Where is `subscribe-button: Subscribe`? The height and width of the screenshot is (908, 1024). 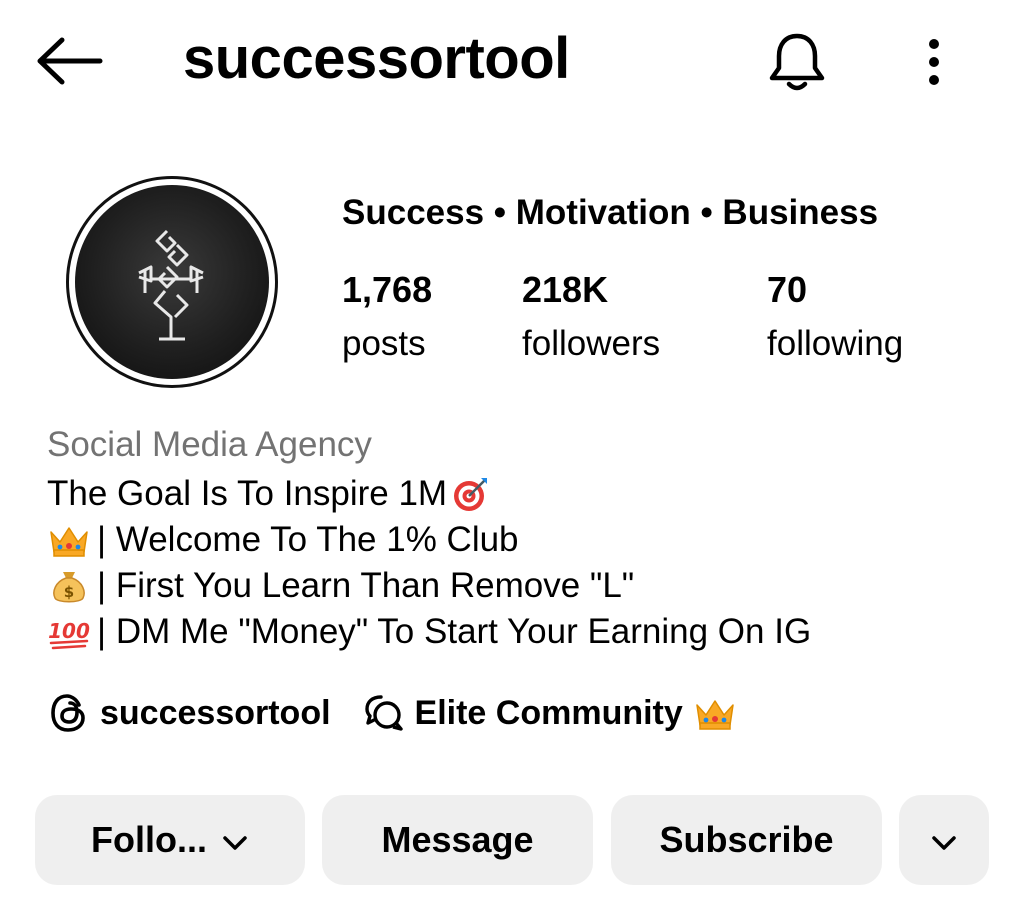
subscribe-button: Subscribe is located at coordinates (746, 840).